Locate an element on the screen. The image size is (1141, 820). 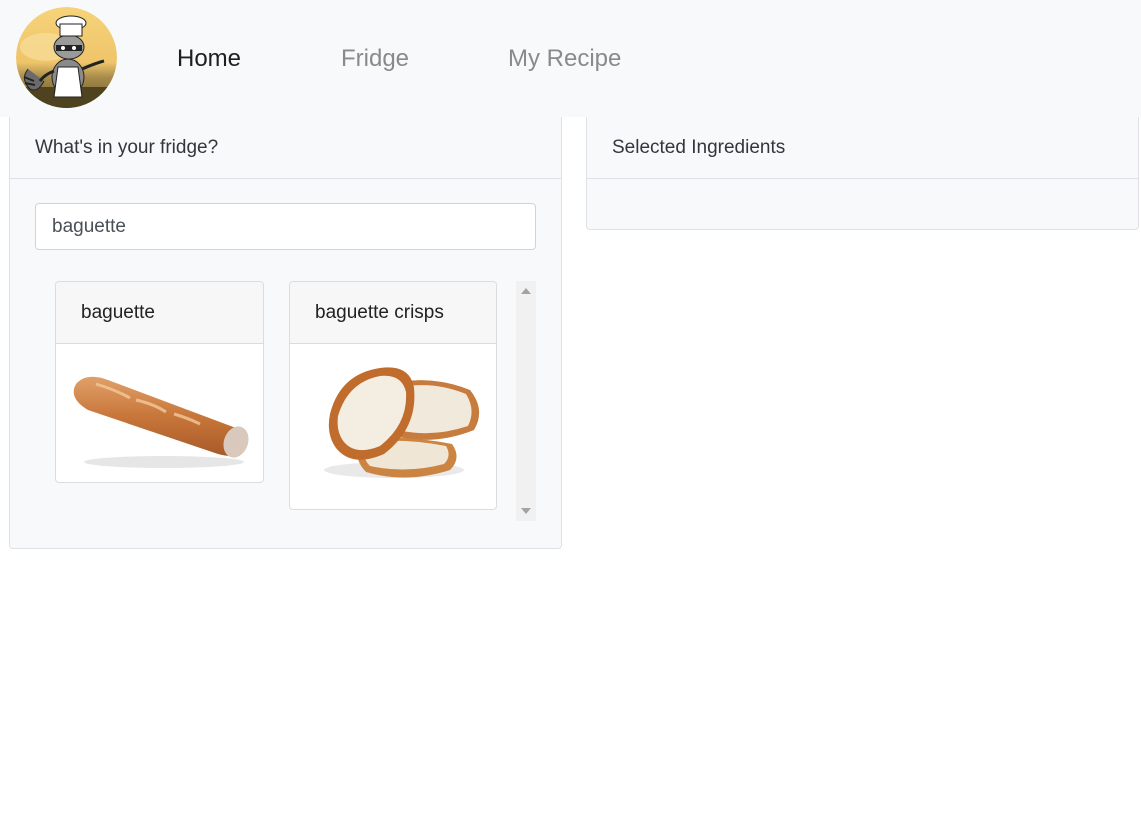
nav-fridge-link: Fridge is located at coordinates (375, 59).